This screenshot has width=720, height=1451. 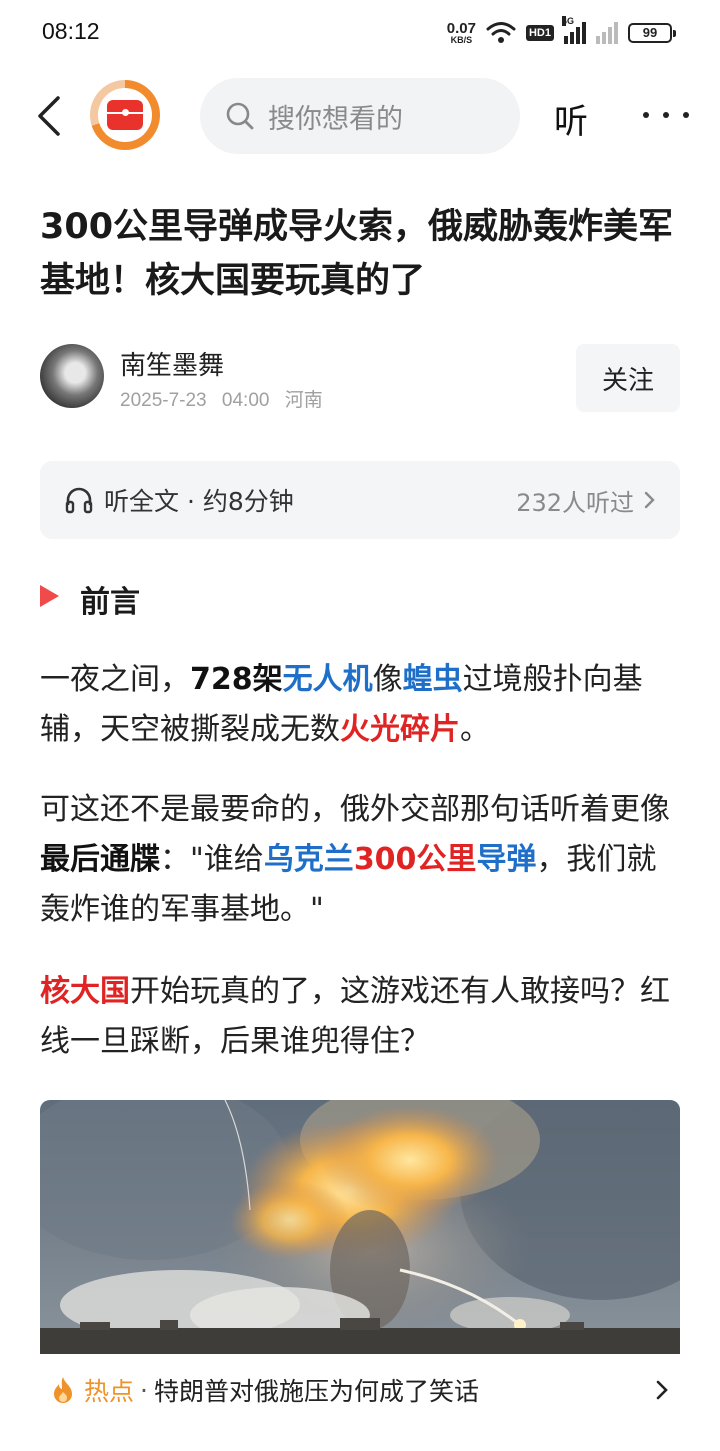 What do you see at coordinates (360, 500) in the screenshot?
I see `listen-full-text-bar: 听全文 · 约8分钟 232人听过` at bounding box center [360, 500].